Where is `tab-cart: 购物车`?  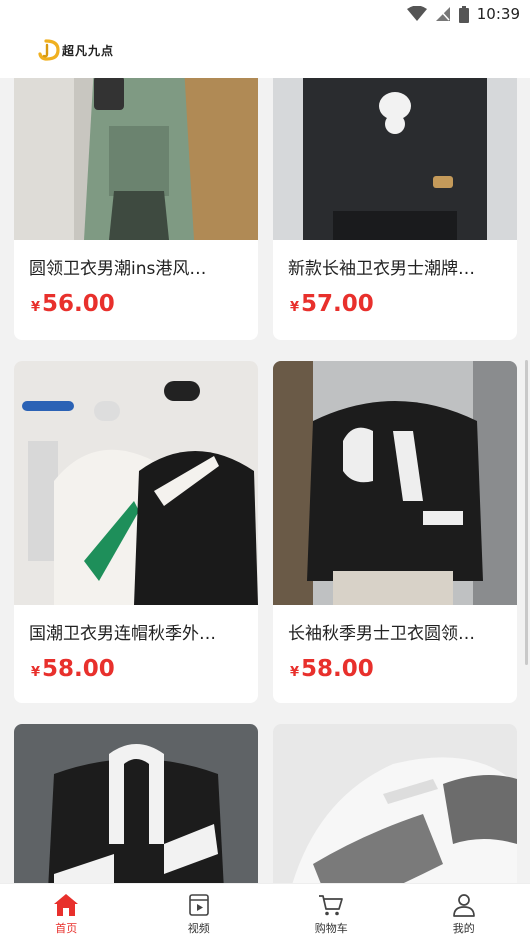 tab-cart: 购物车 is located at coordinates (331, 913).